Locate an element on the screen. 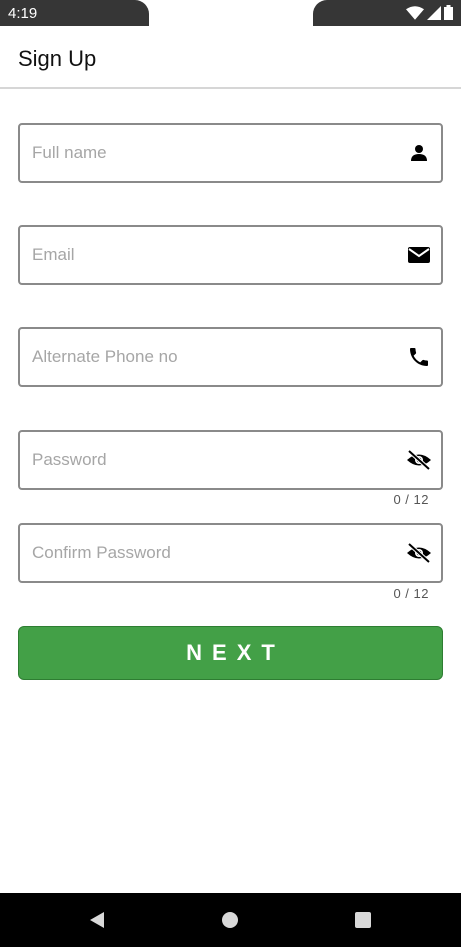 The image size is (461, 947). password-field is located at coordinates (230, 460).